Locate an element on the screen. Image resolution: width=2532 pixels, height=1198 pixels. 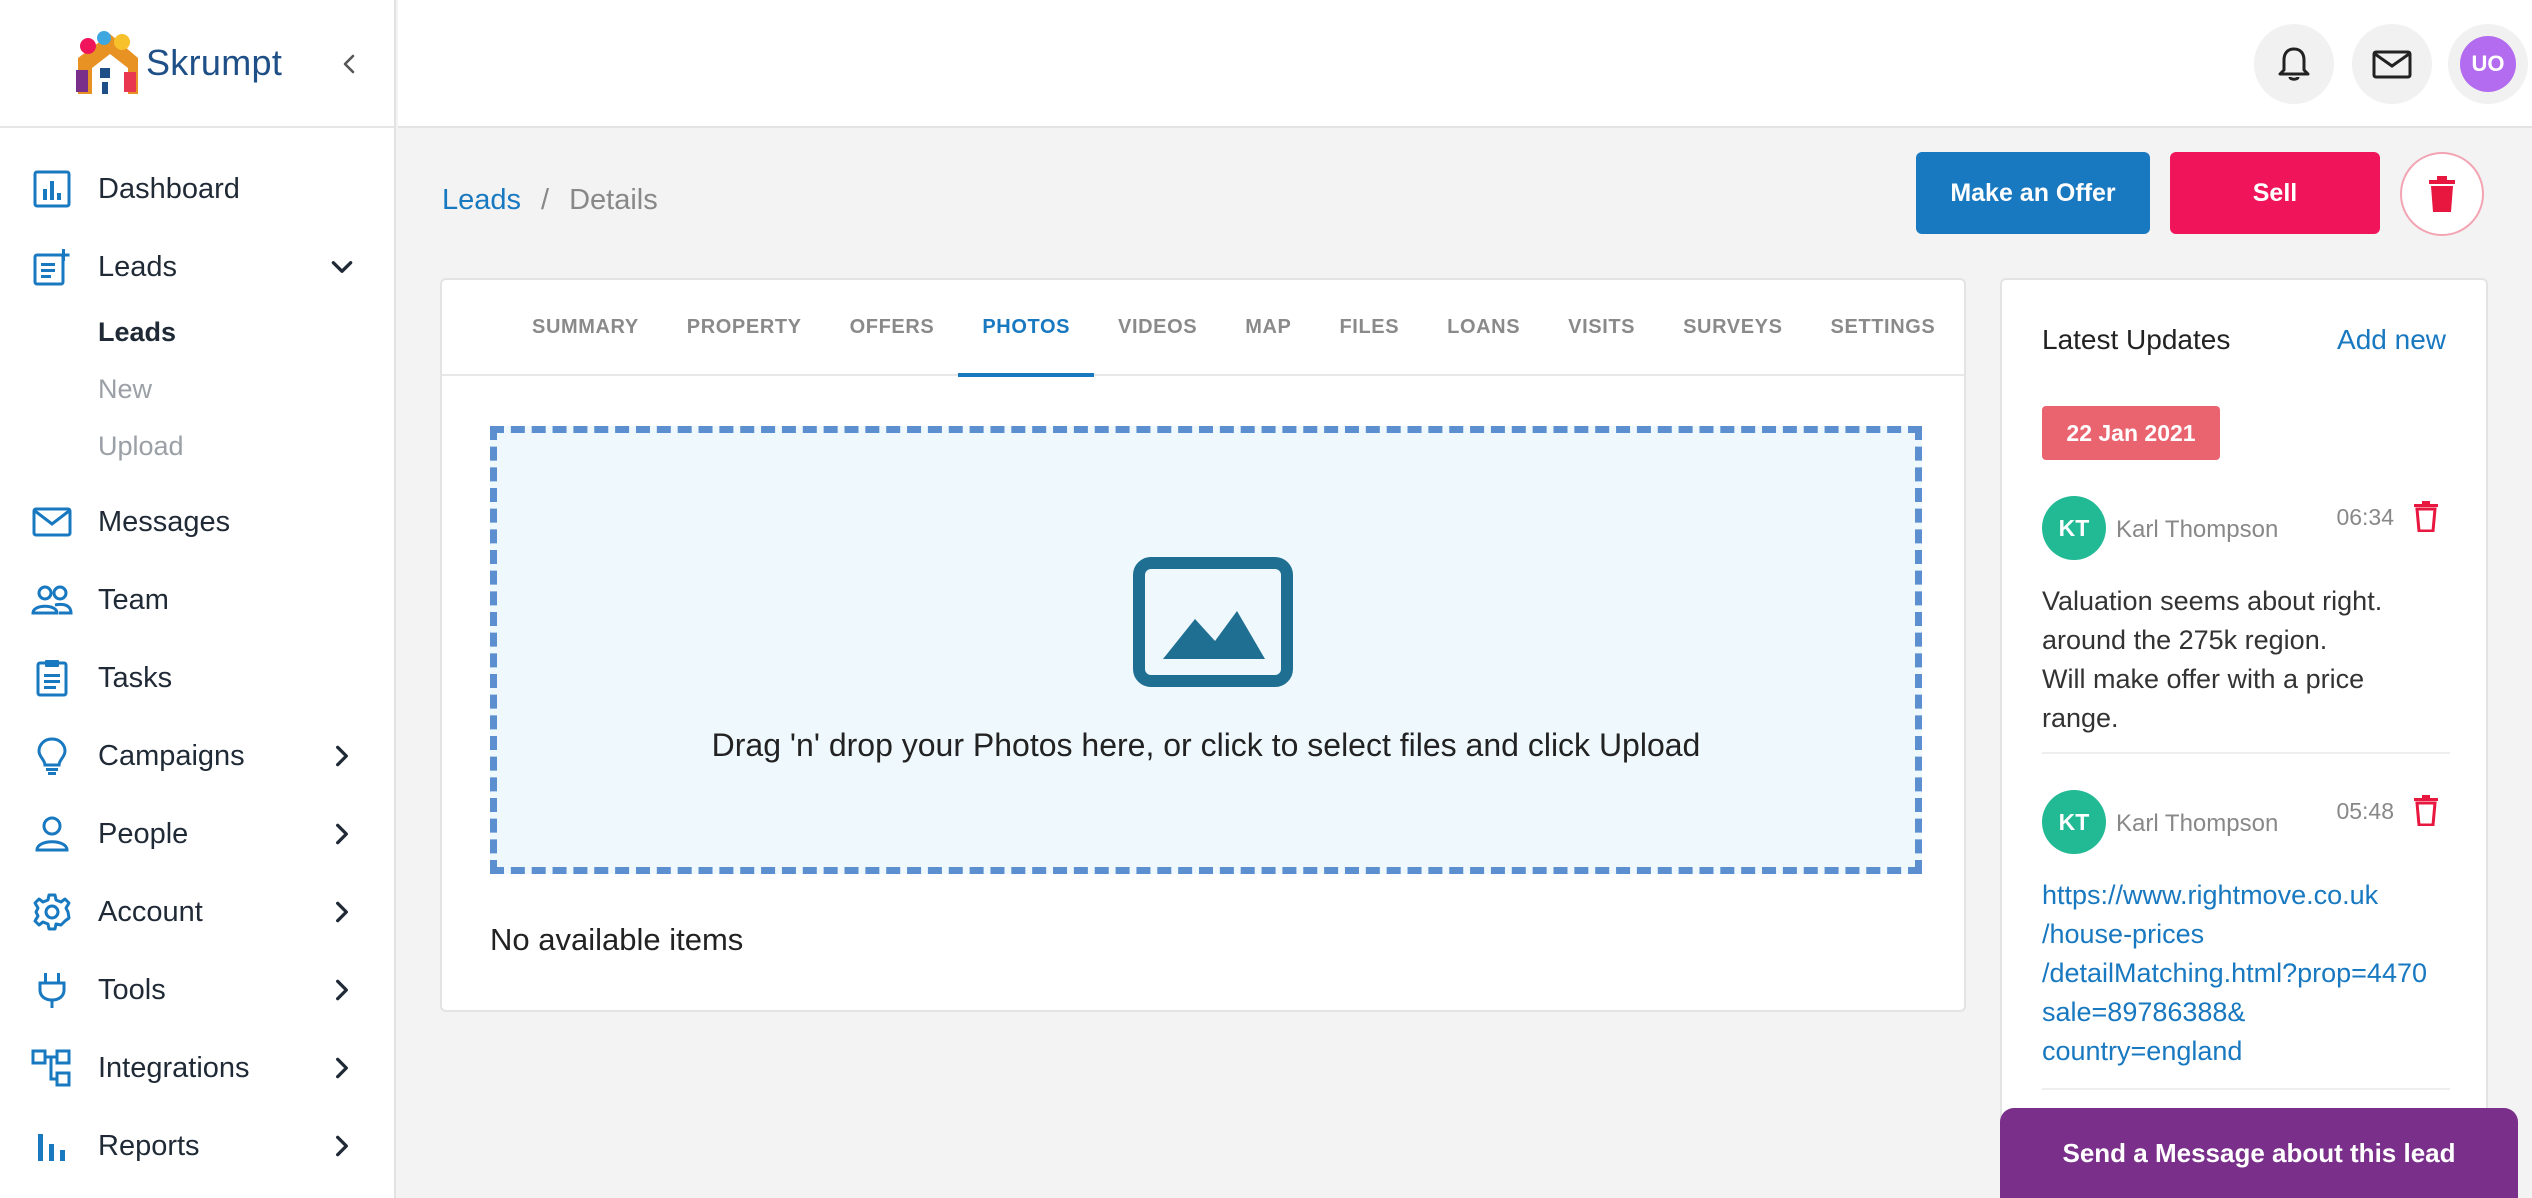
brand: Skrumpt is located at coordinates (197, 64).